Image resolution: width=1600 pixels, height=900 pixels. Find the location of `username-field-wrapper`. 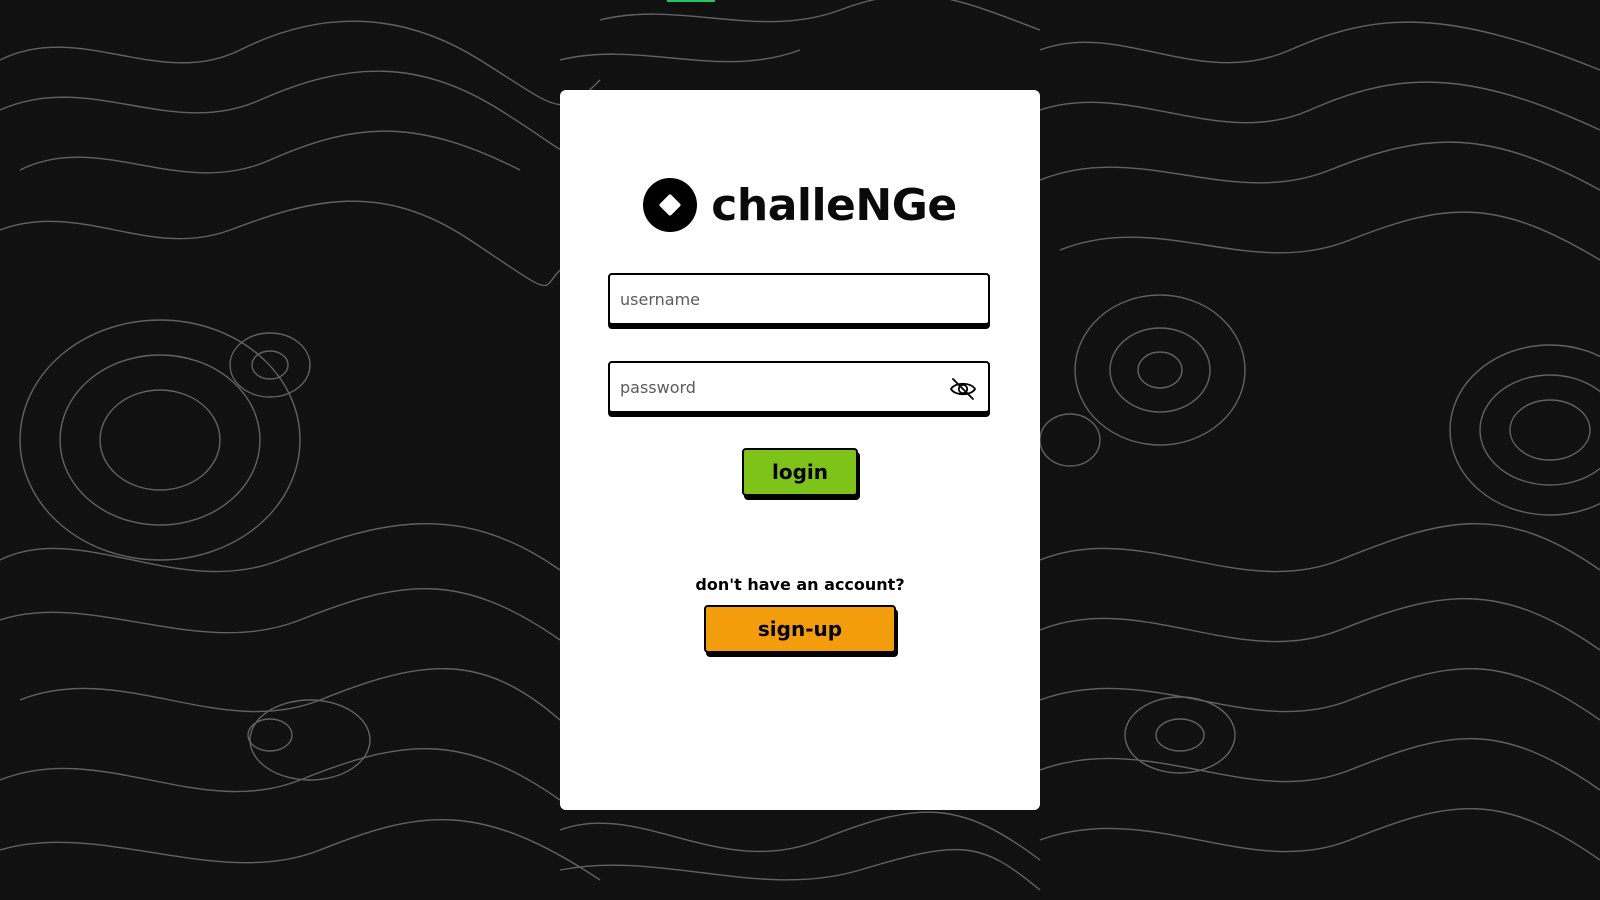

username-field-wrapper is located at coordinates (799, 299).